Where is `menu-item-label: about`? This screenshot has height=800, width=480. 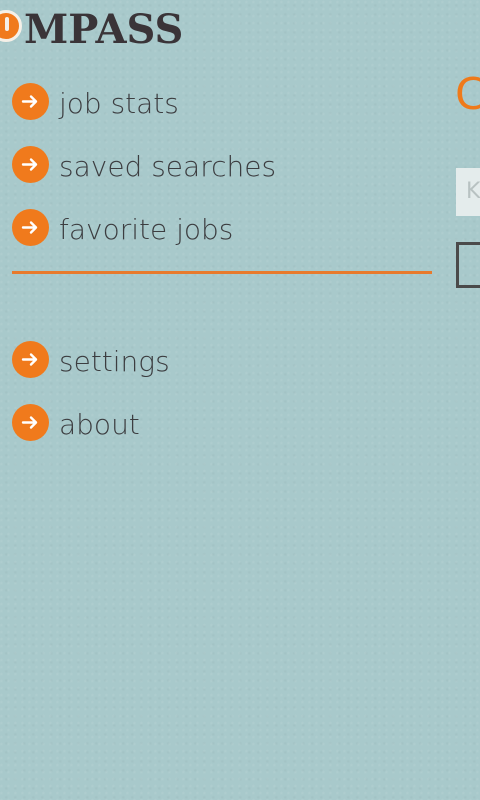
menu-item-label: about is located at coordinates (99, 424).